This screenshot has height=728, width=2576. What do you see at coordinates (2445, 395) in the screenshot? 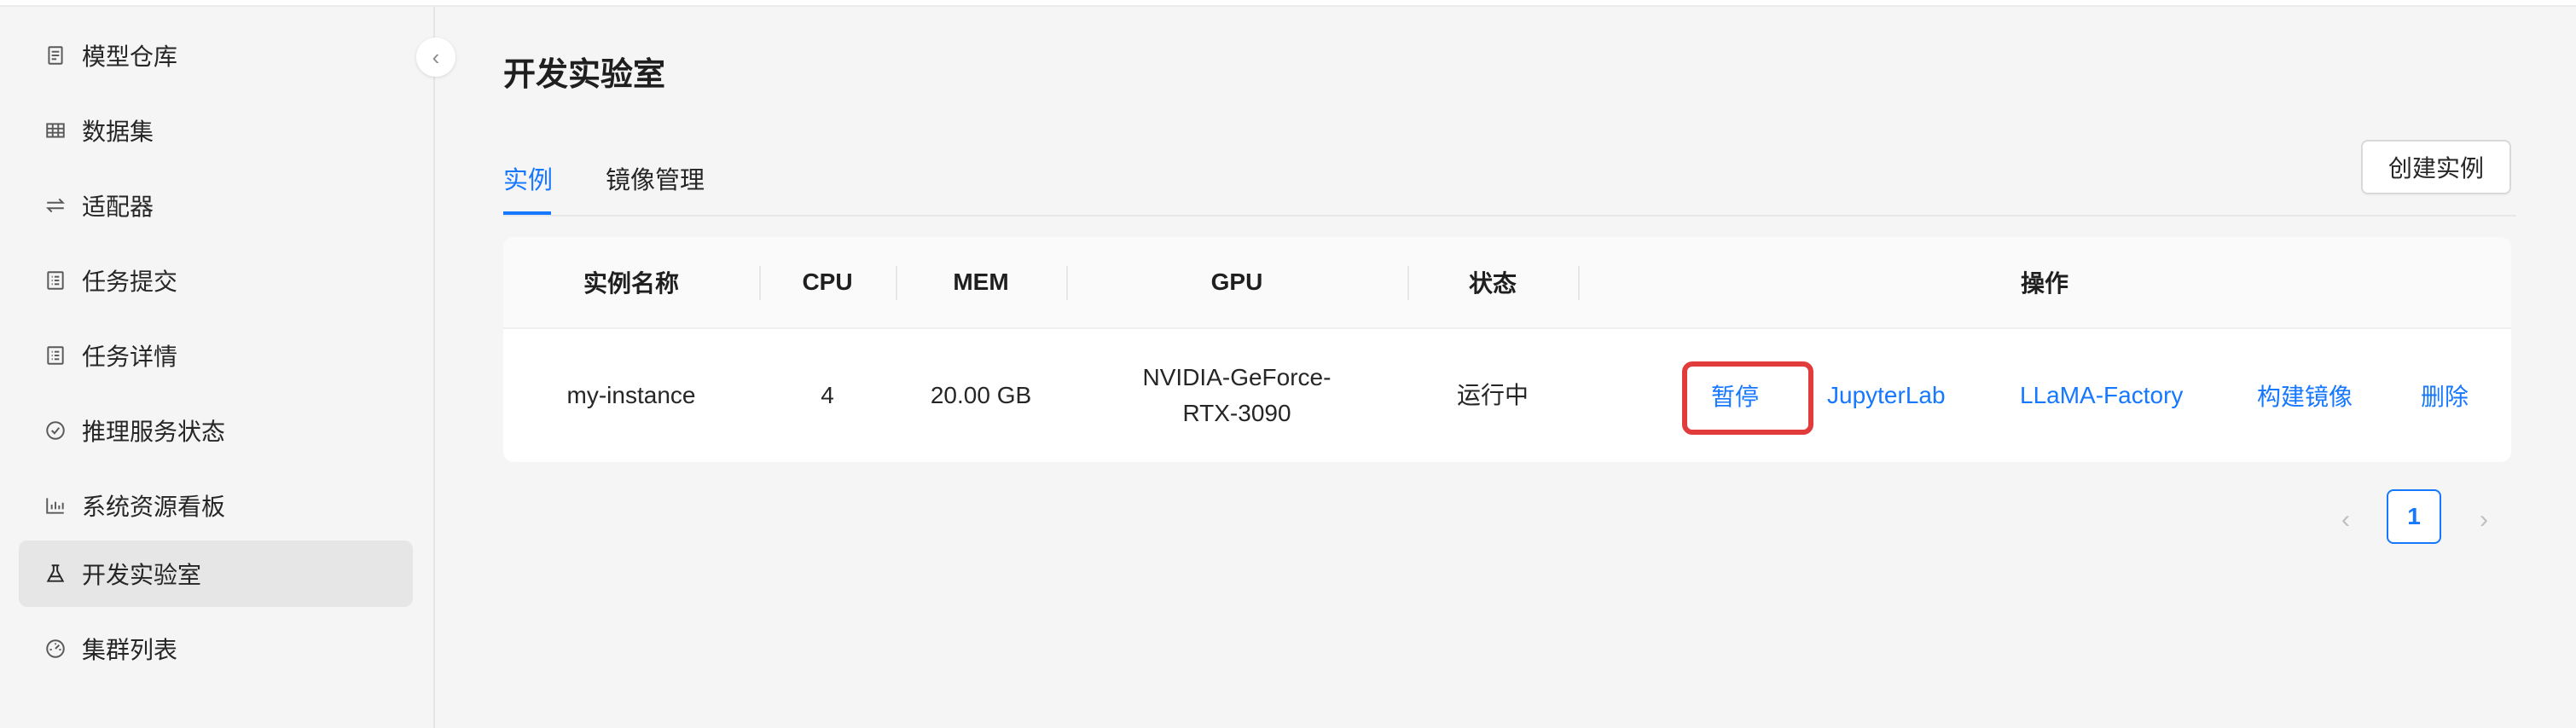
I see `delete-link: 删除` at bounding box center [2445, 395].